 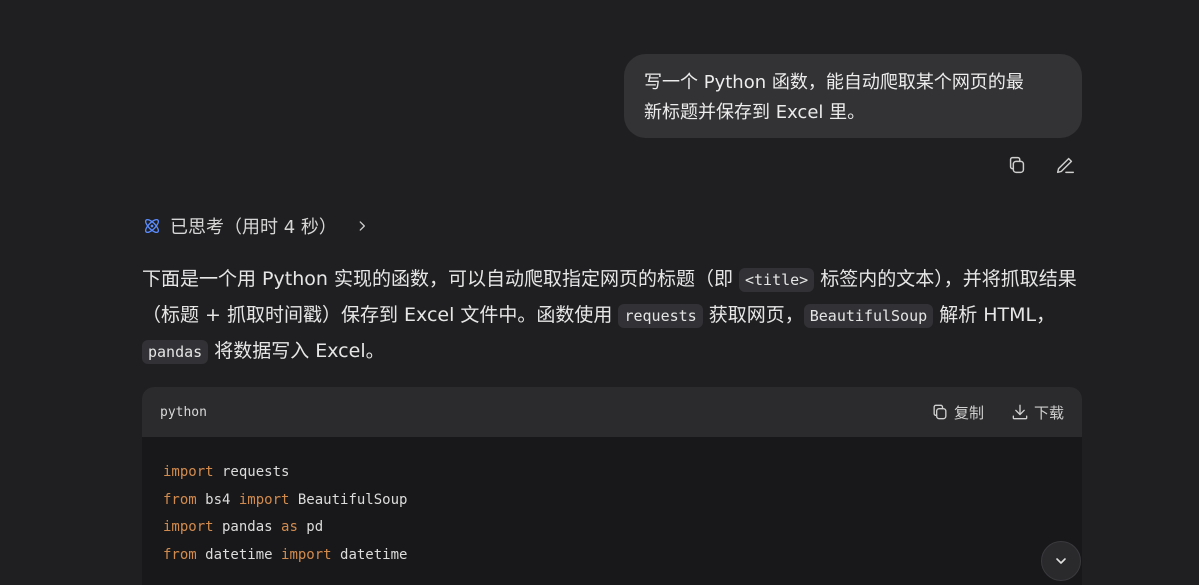 What do you see at coordinates (251, 472) in the screenshot?
I see `code-text: requests` at bounding box center [251, 472].